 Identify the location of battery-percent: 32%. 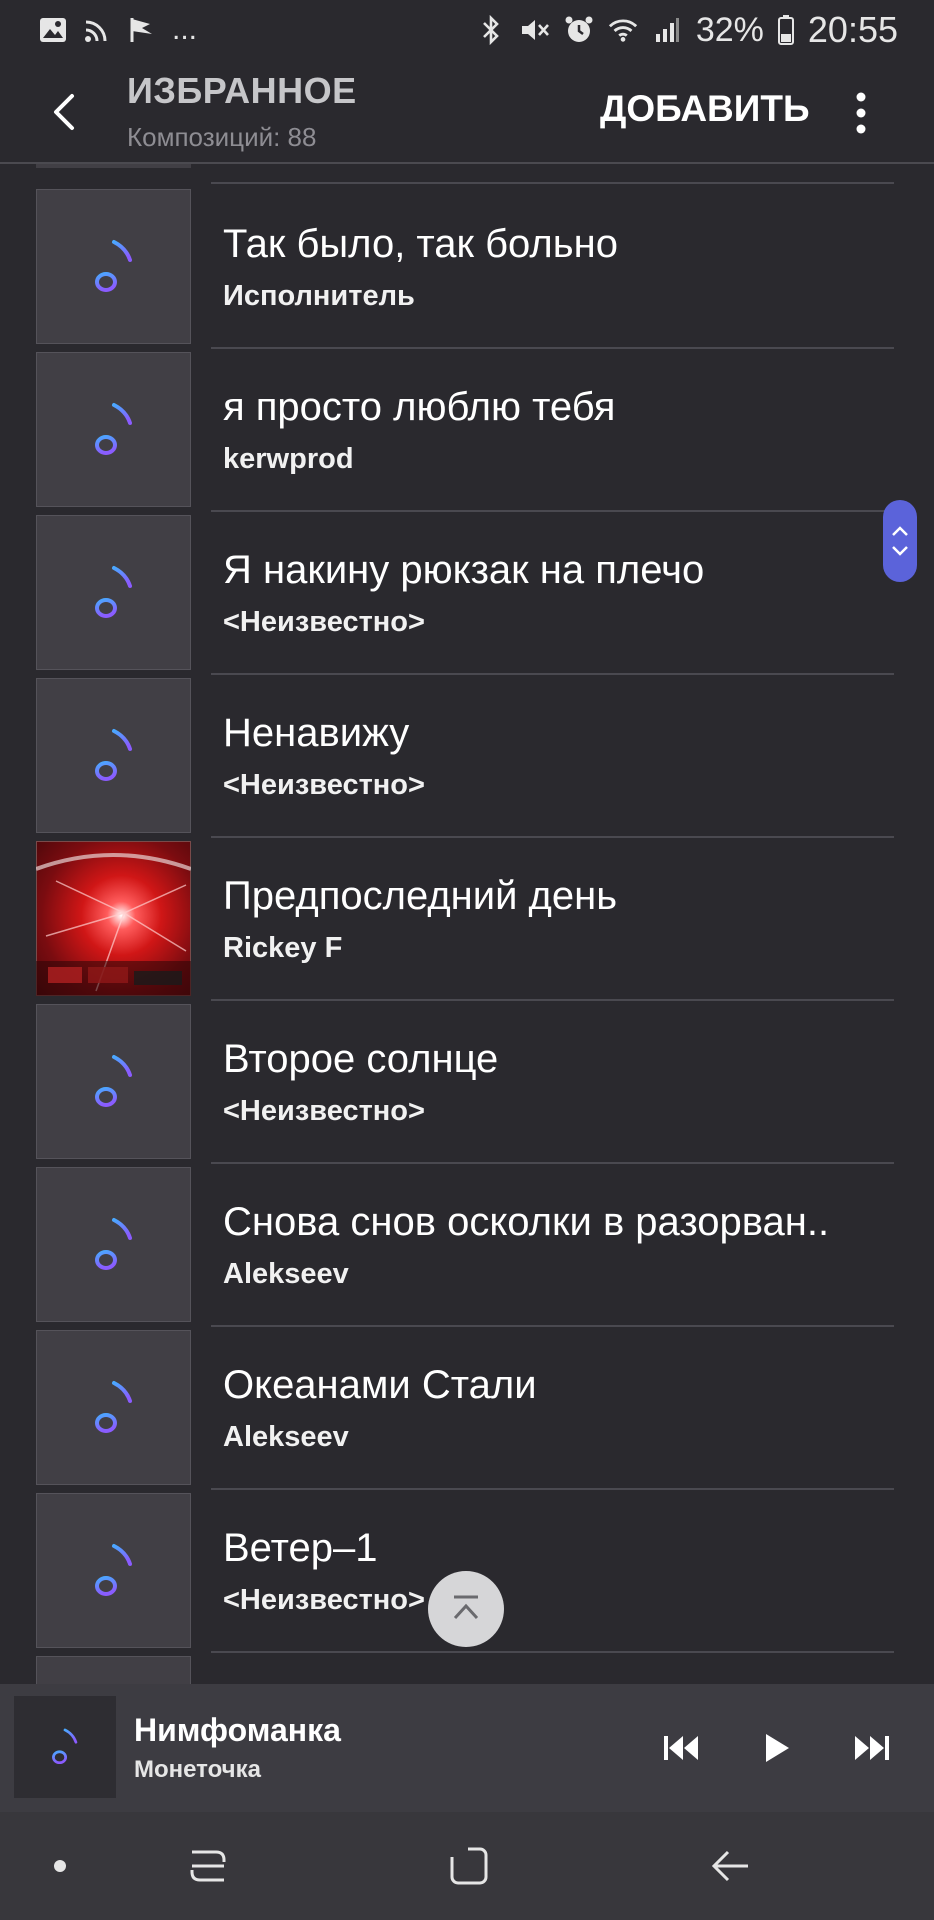
(729, 29).